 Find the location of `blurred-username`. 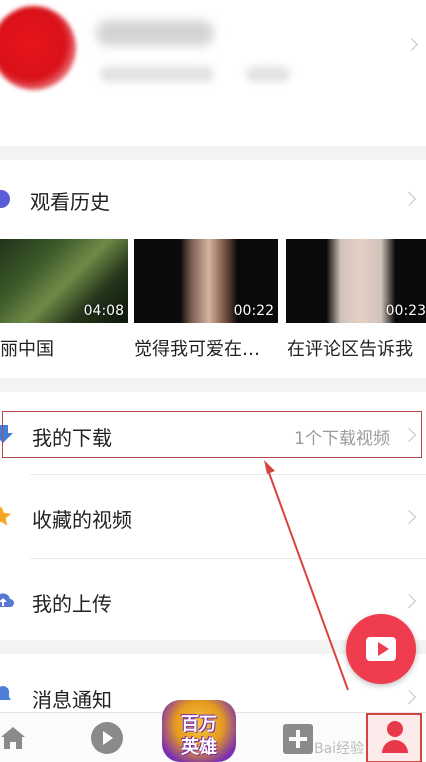

blurred-username is located at coordinates (155, 33).